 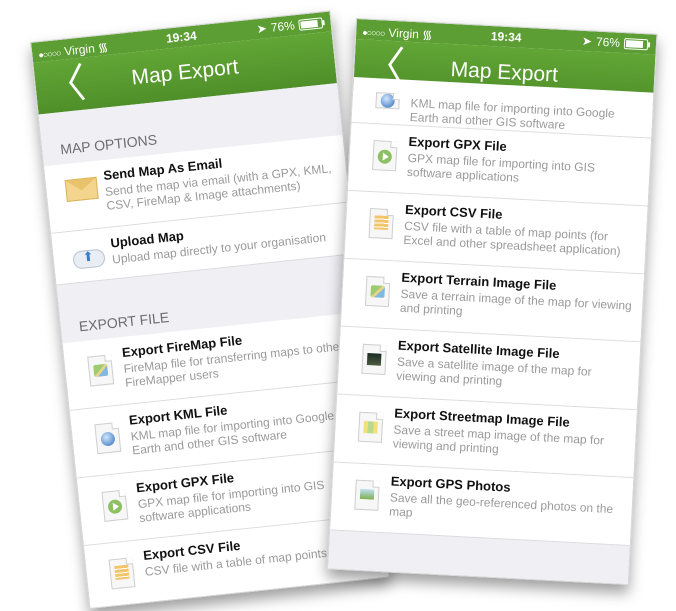 What do you see at coordinates (374, 359) in the screenshot?
I see `satellite-image-icon` at bounding box center [374, 359].